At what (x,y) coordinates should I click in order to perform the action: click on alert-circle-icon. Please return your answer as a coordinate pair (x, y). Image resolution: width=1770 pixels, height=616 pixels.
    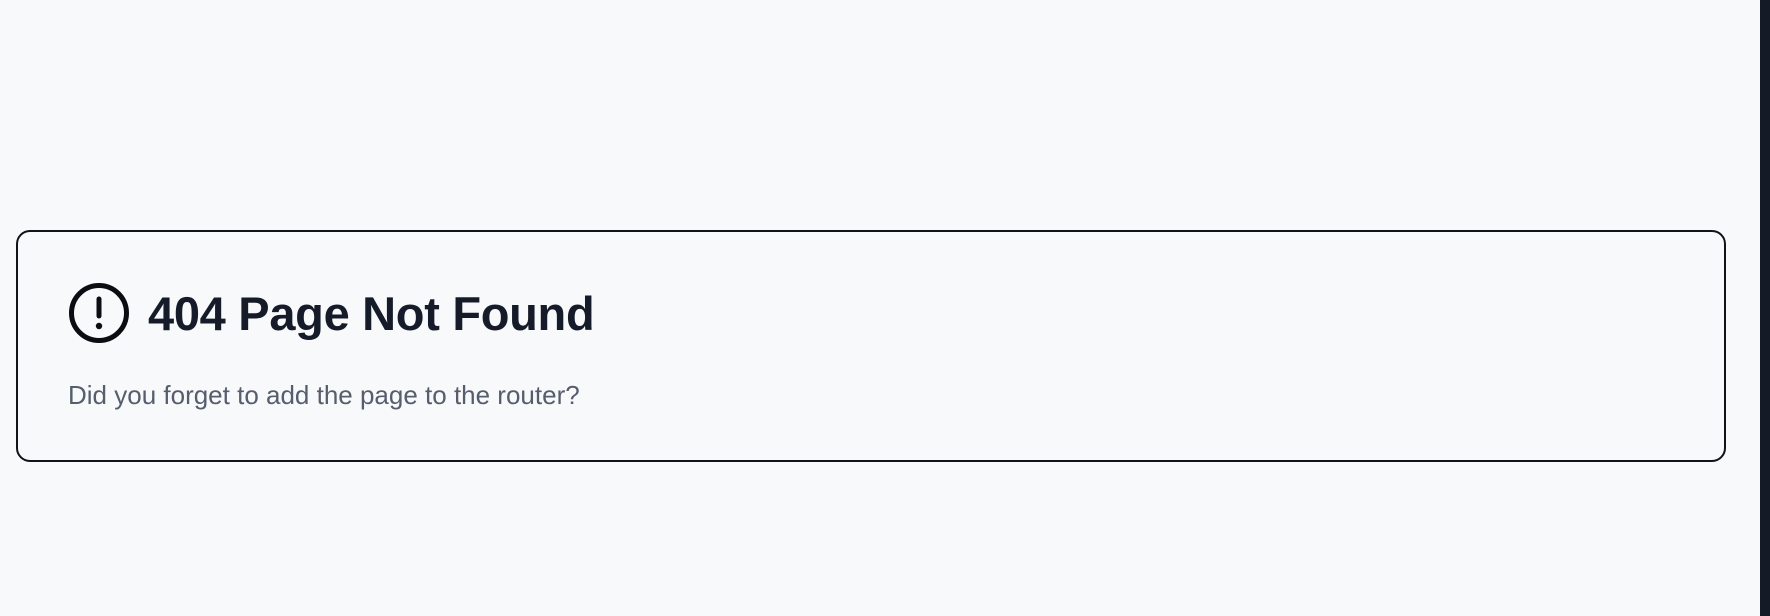
    Looking at the image, I should click on (99, 313).